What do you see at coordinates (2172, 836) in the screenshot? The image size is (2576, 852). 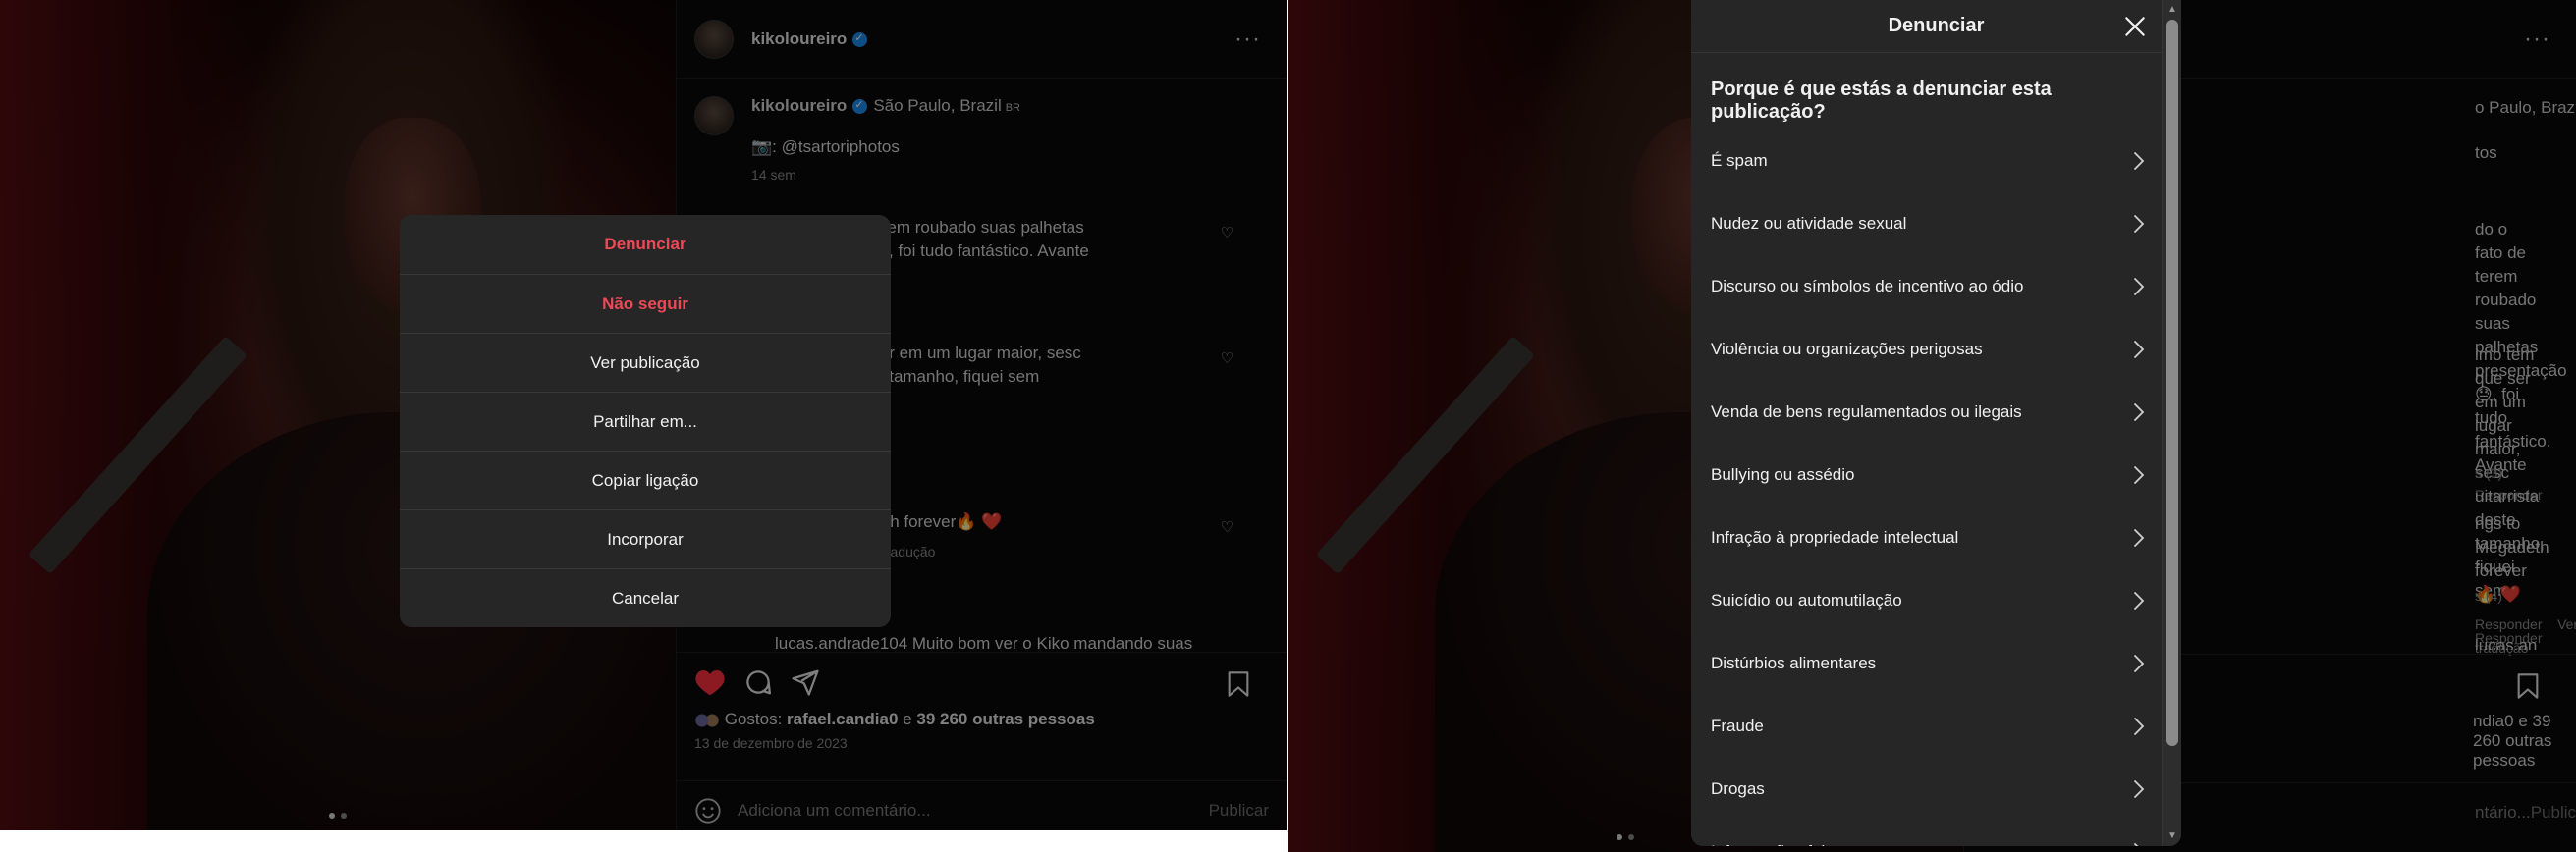 I see `scroll-down-arrow-icon: ▼` at bounding box center [2172, 836].